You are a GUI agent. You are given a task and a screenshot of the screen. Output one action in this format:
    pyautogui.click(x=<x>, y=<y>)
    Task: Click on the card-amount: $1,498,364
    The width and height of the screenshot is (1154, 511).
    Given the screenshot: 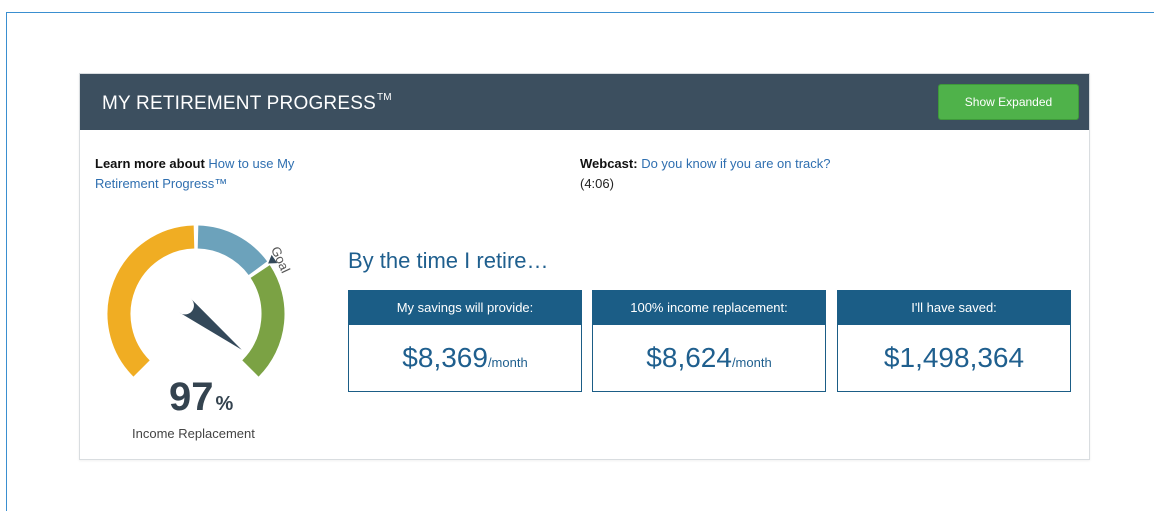 What is the action you would take?
    pyautogui.click(x=954, y=357)
    